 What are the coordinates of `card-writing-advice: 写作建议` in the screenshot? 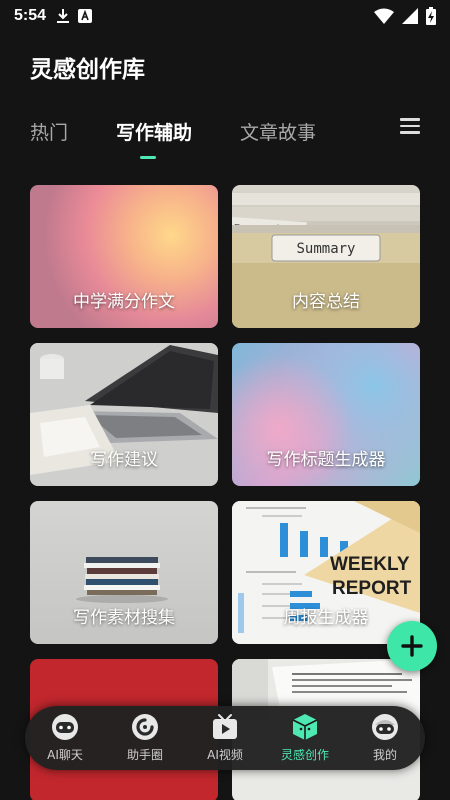 It's located at (124, 414).